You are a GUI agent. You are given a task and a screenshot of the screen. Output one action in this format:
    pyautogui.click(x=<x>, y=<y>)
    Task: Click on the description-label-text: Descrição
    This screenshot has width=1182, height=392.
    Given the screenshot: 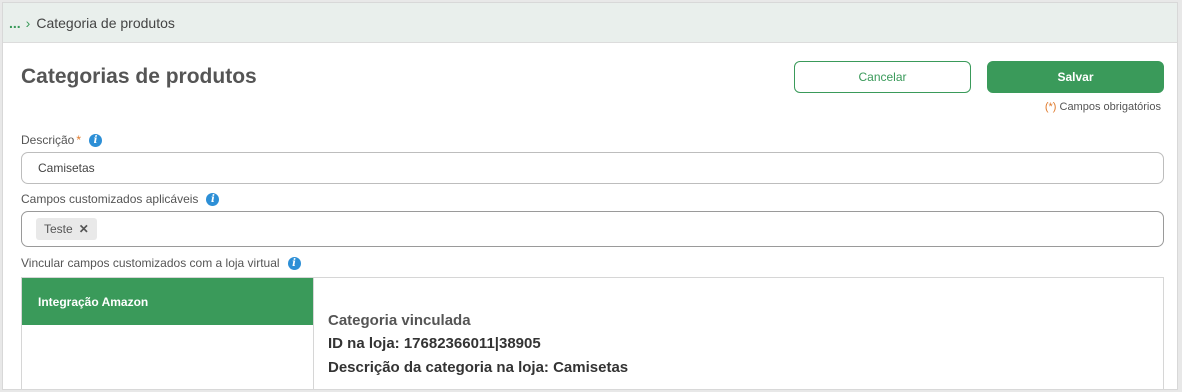 What is the action you would take?
    pyautogui.click(x=48, y=140)
    